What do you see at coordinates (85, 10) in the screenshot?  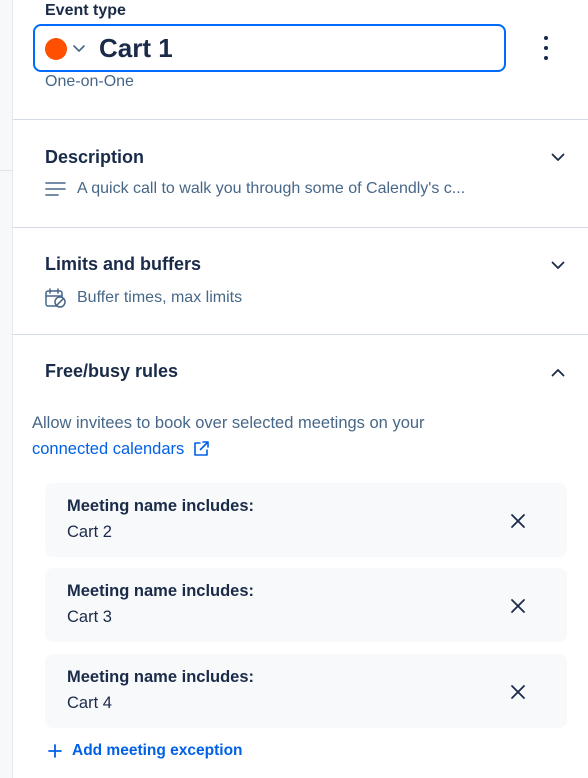 I see `event-type-label: Event type` at bounding box center [85, 10].